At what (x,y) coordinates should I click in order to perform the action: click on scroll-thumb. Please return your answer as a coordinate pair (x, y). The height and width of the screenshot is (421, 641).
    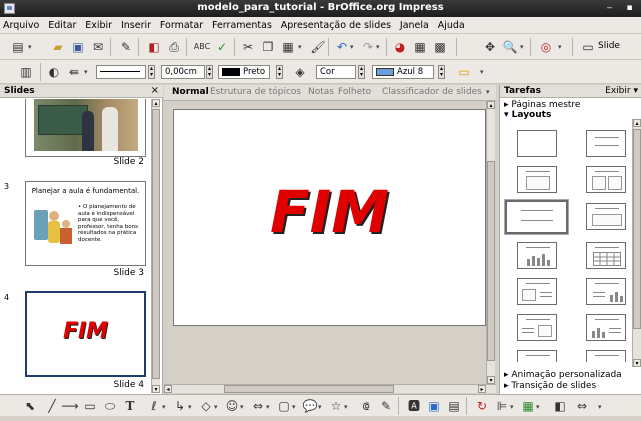
    Looking at the image, I should click on (156, 244).